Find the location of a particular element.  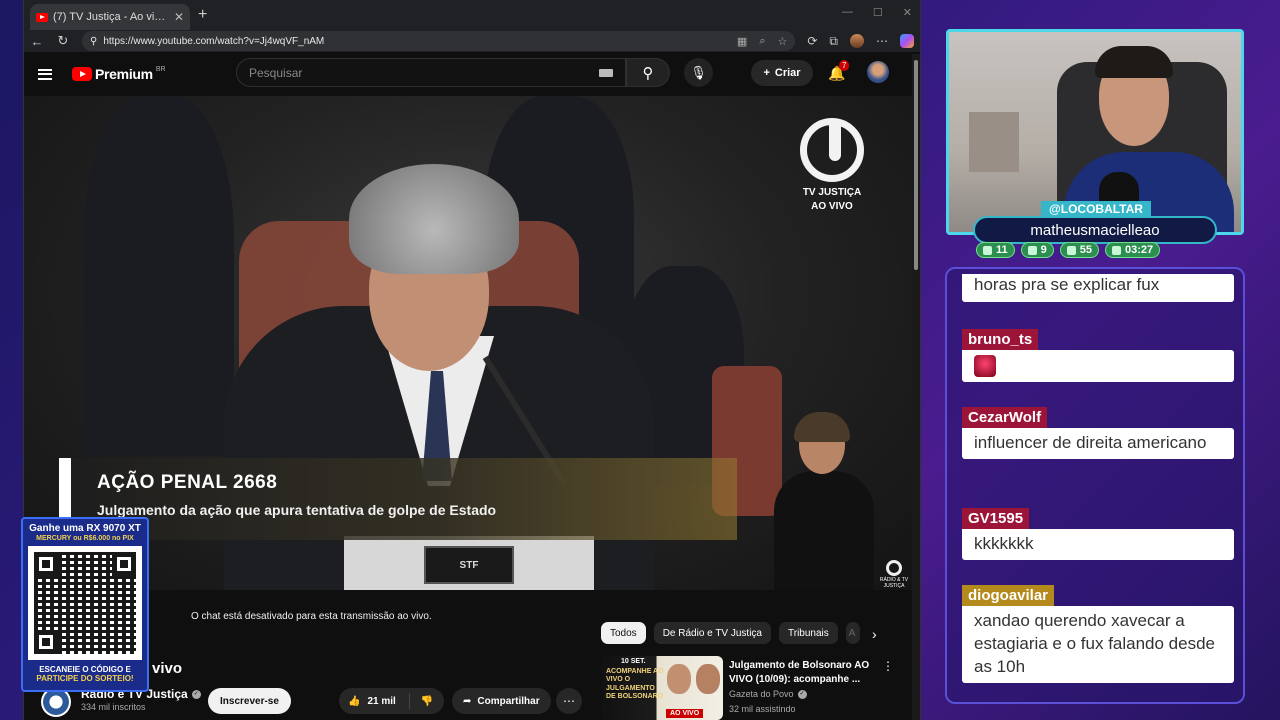

menu-dots-icon: ⋯ is located at coordinates (882, 41).